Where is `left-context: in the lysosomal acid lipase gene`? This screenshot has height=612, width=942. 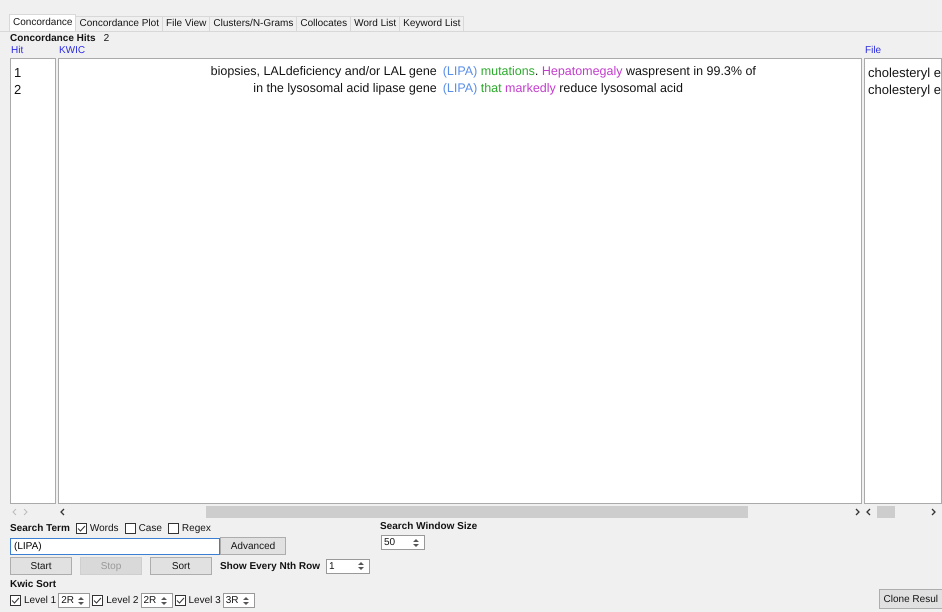 left-context: in the lysosomal acid lipase gene is located at coordinates (345, 88).